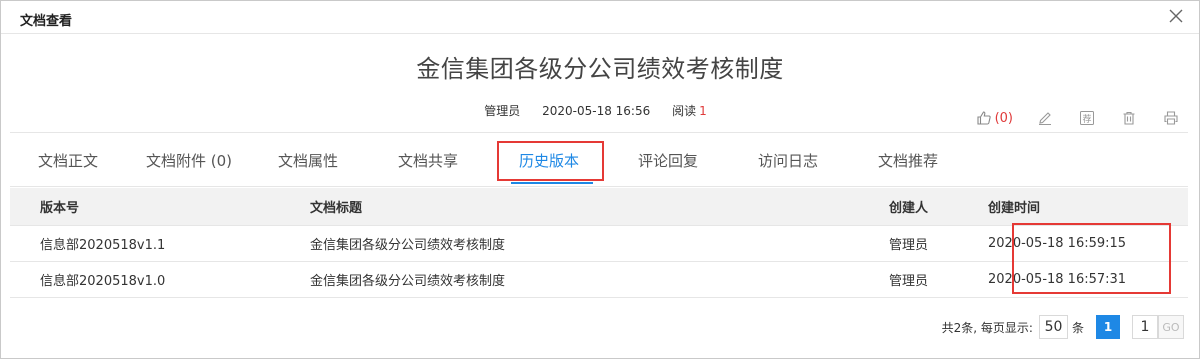 Image resolution: width=1200 pixels, height=359 pixels. Describe the element at coordinates (68, 160) in the screenshot. I see `tab-document-body: 文档正文` at that location.